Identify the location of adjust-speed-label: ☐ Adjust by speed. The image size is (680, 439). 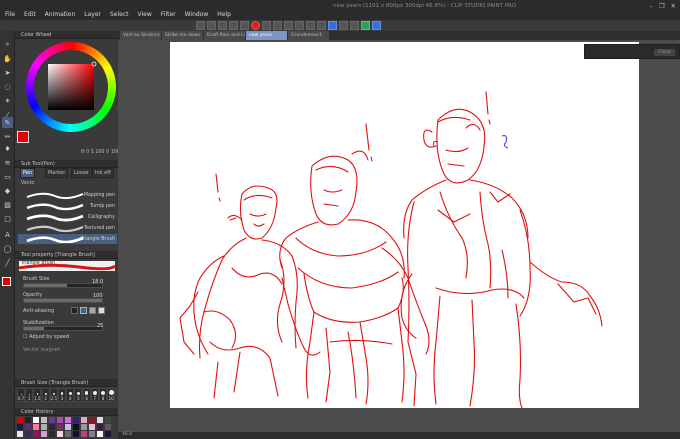
(46, 337).